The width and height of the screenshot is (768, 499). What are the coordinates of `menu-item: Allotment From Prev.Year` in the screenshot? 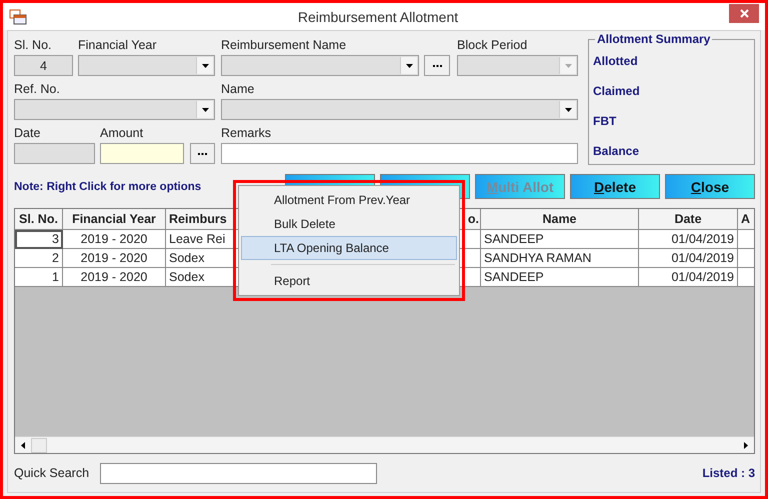 It's located at (349, 200).